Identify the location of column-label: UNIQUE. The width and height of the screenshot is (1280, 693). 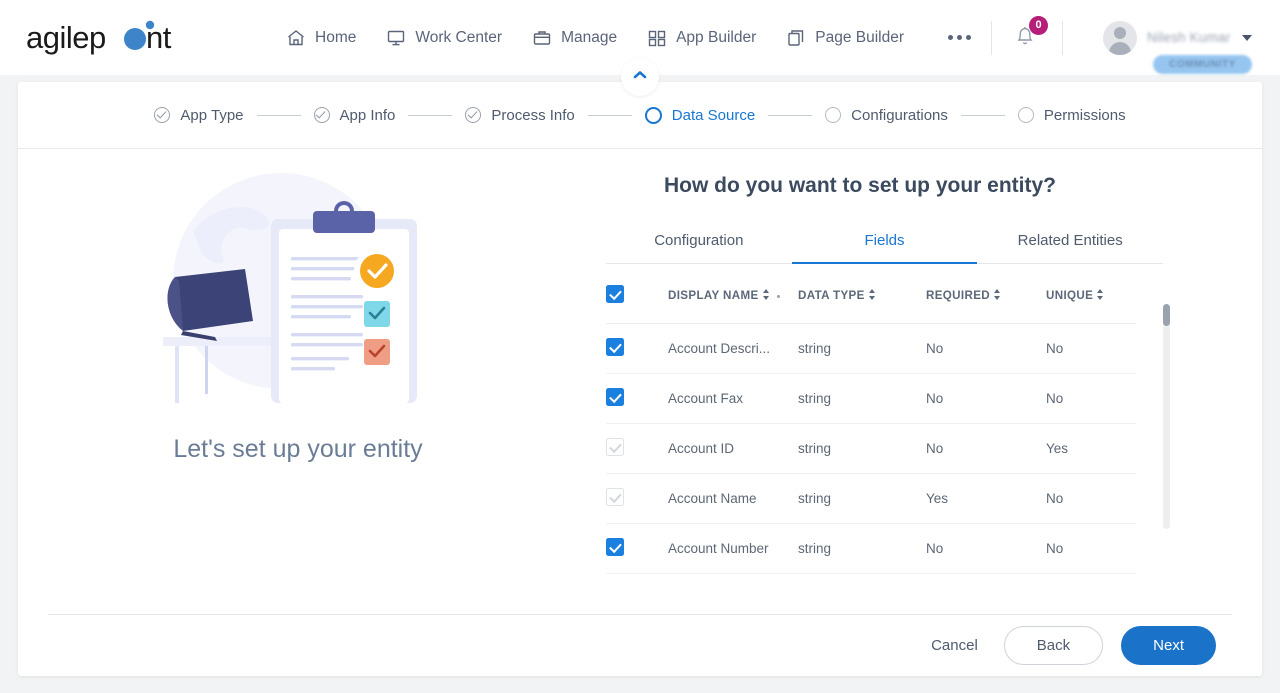
(1070, 295).